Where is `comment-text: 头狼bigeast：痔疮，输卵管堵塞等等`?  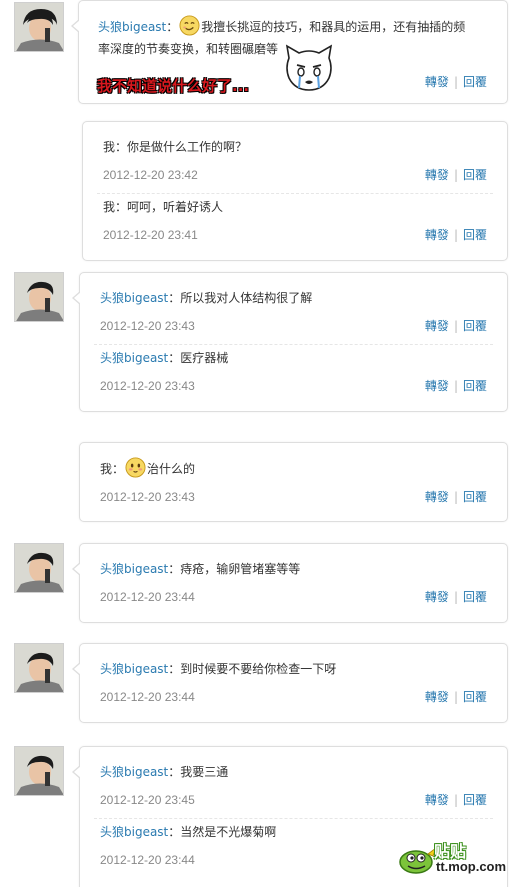
comment-text: 头狼bigeast：痔疮，输卵管堵塞等等 is located at coordinates (200, 569).